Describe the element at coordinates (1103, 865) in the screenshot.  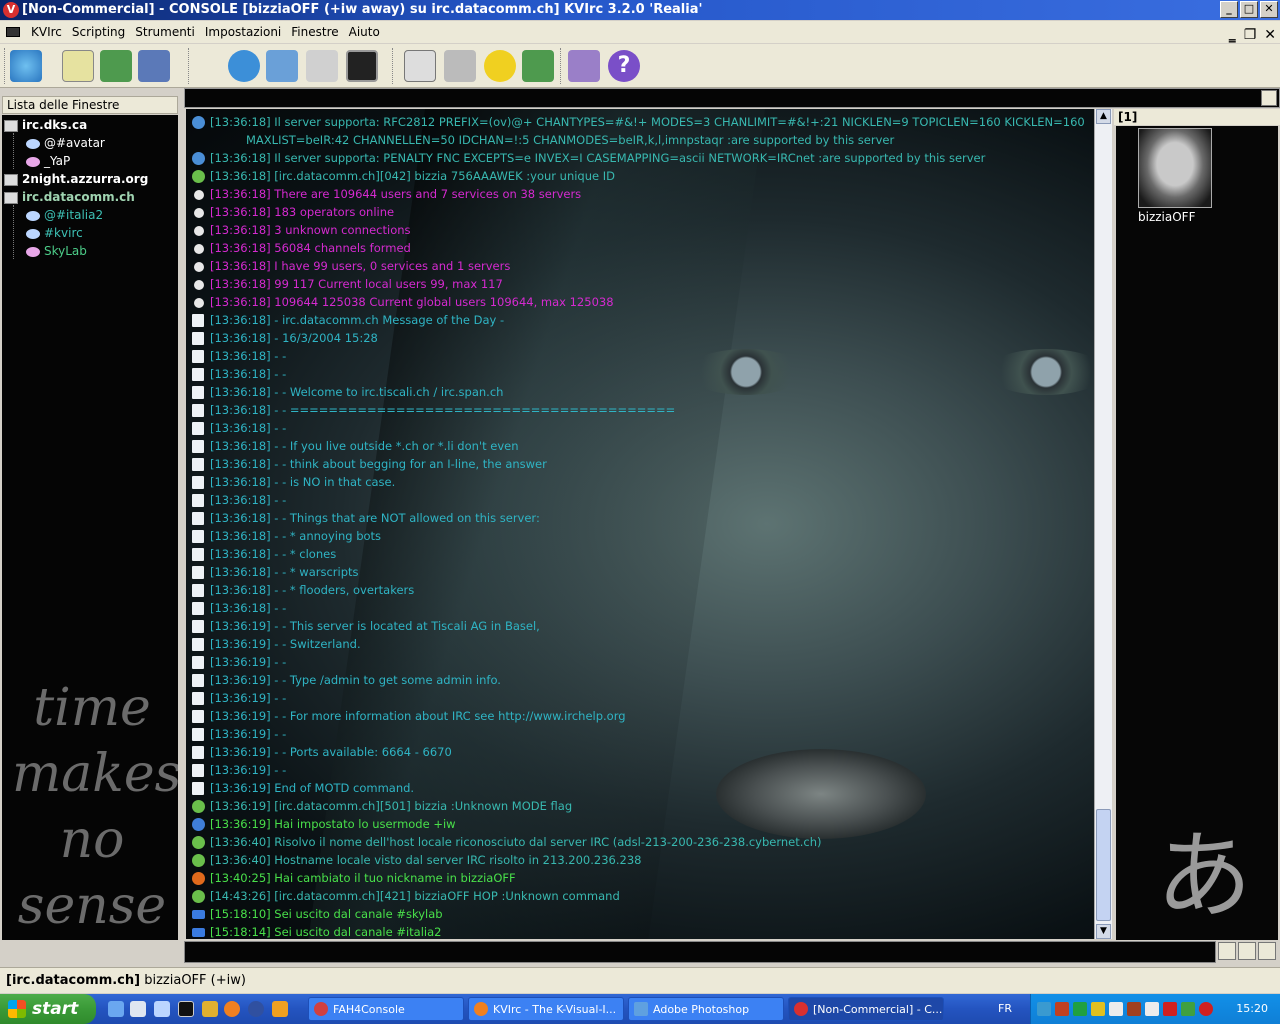
I see `scroll-thumb` at that location.